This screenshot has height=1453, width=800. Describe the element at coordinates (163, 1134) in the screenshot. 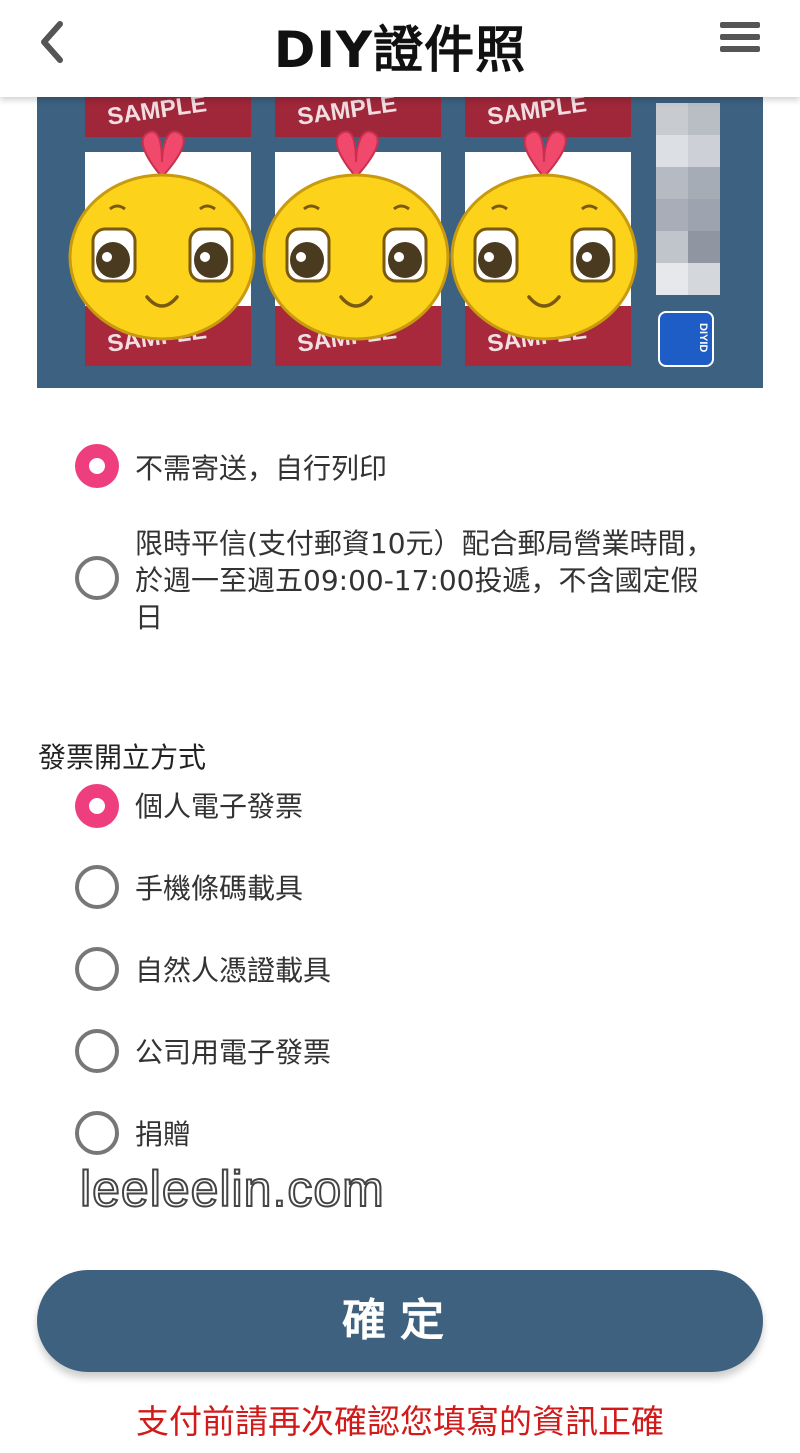

I see `option-donation-label: 捐贈` at that location.